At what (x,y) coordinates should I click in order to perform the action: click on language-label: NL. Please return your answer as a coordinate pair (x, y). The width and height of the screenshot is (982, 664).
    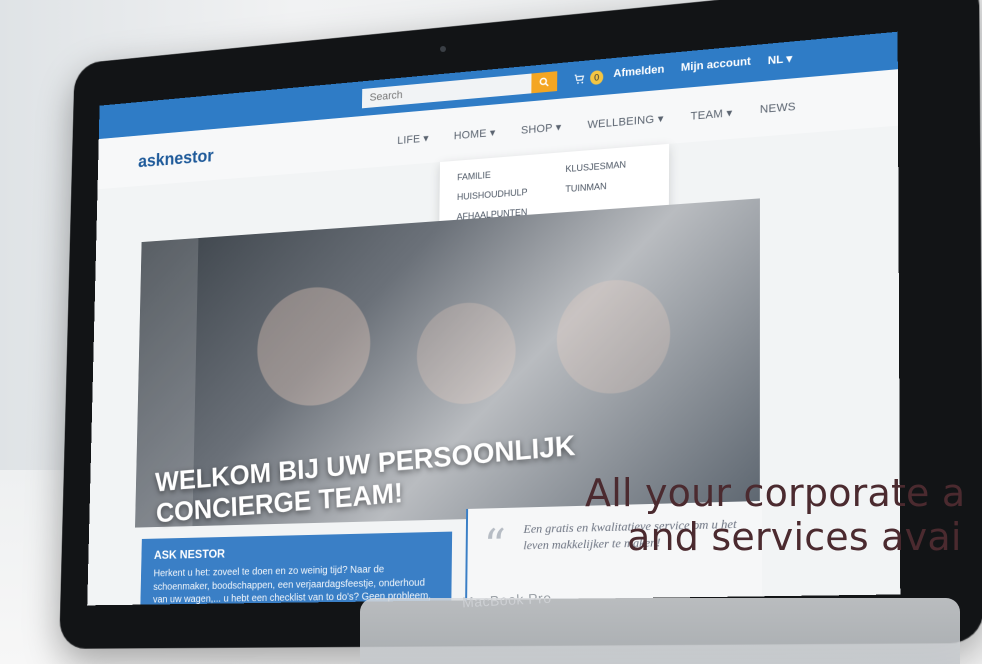
    Looking at the image, I should click on (775, 60).